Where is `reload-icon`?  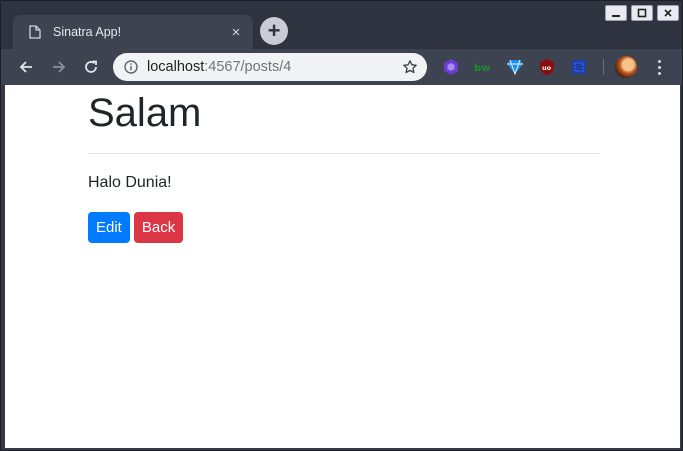 reload-icon is located at coordinates (91, 66).